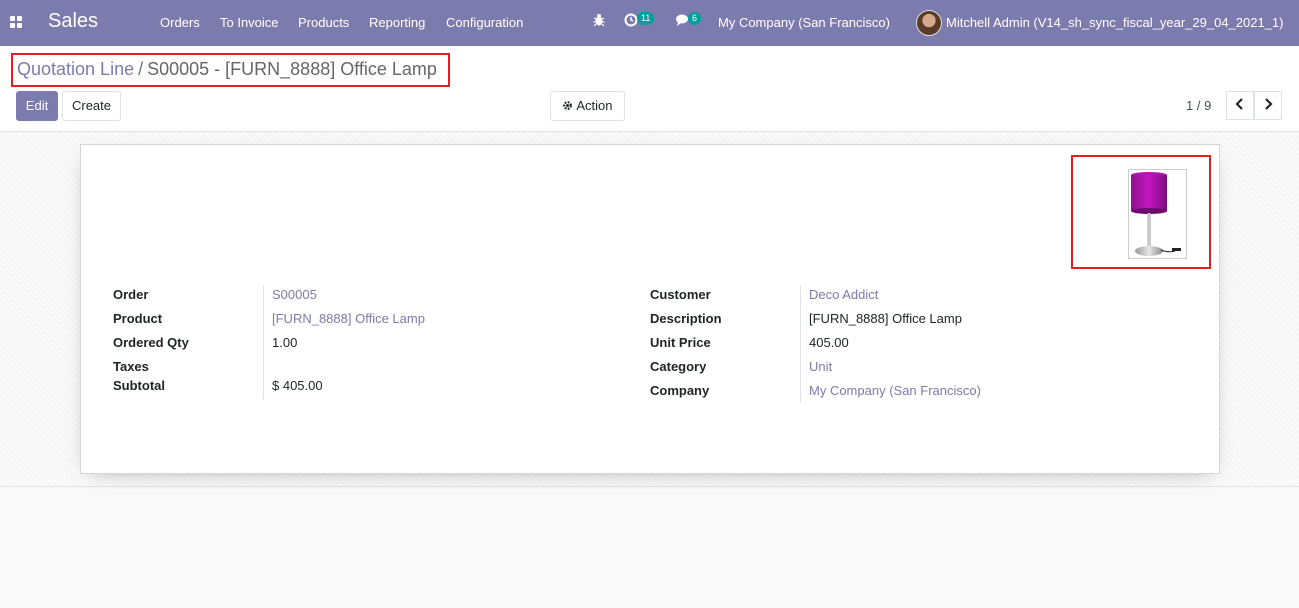 Image resolution: width=1299 pixels, height=608 pixels. Describe the element at coordinates (820, 366) in the screenshot. I see `category-value-link: Unit` at that location.